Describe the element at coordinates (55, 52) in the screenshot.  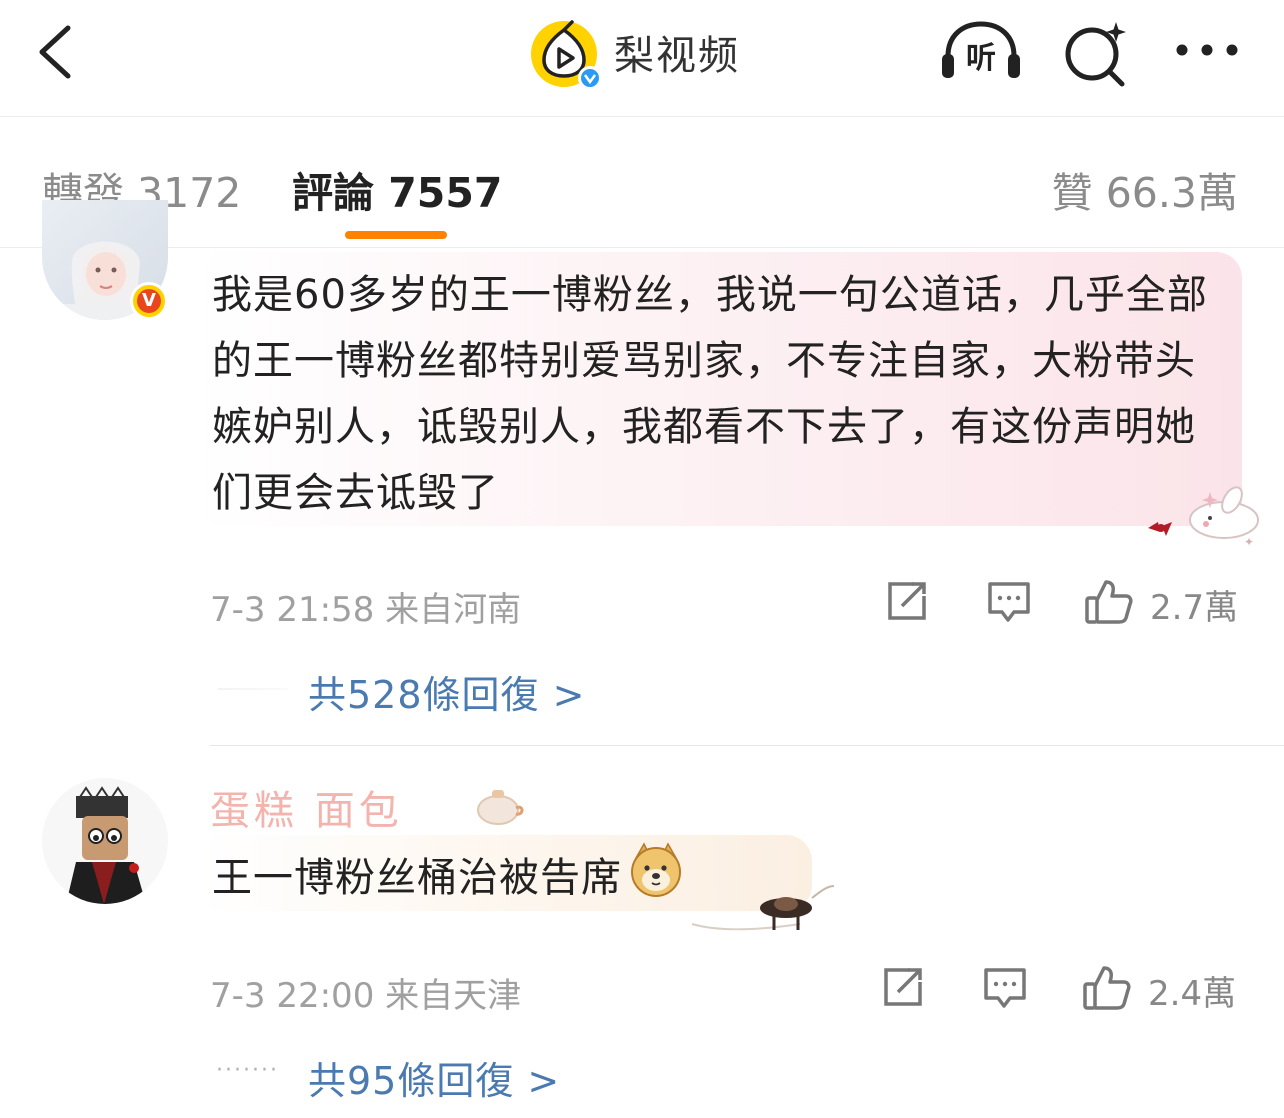
I see `chevron-left-icon` at that location.